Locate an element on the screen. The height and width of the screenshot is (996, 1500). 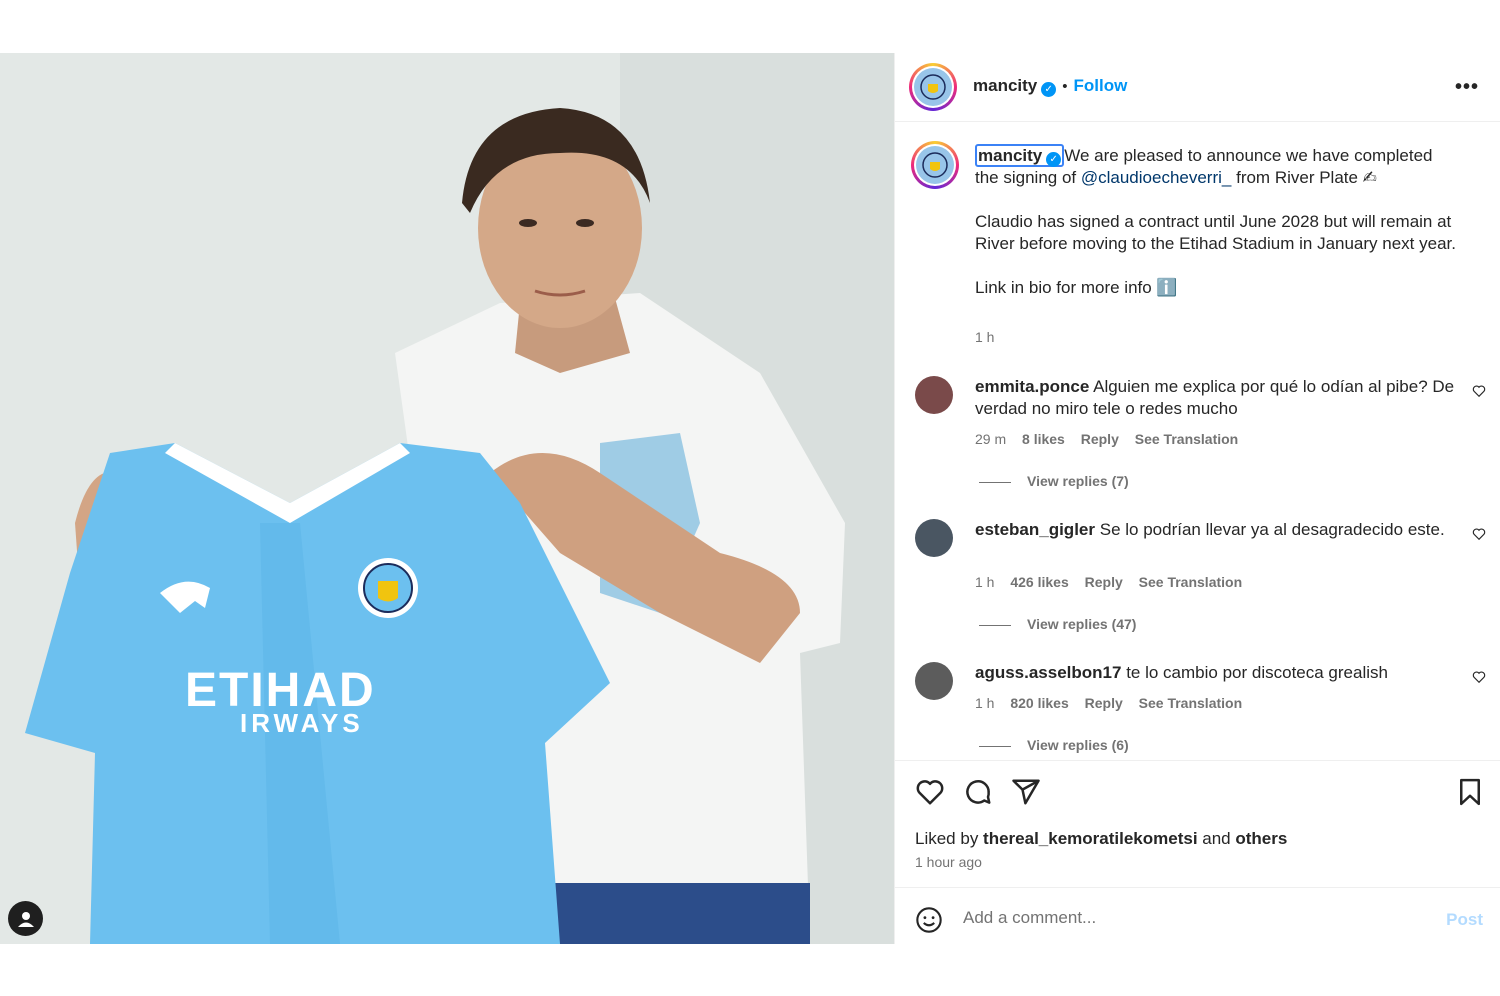
liked-by-mid: and is located at coordinates (1216, 838).